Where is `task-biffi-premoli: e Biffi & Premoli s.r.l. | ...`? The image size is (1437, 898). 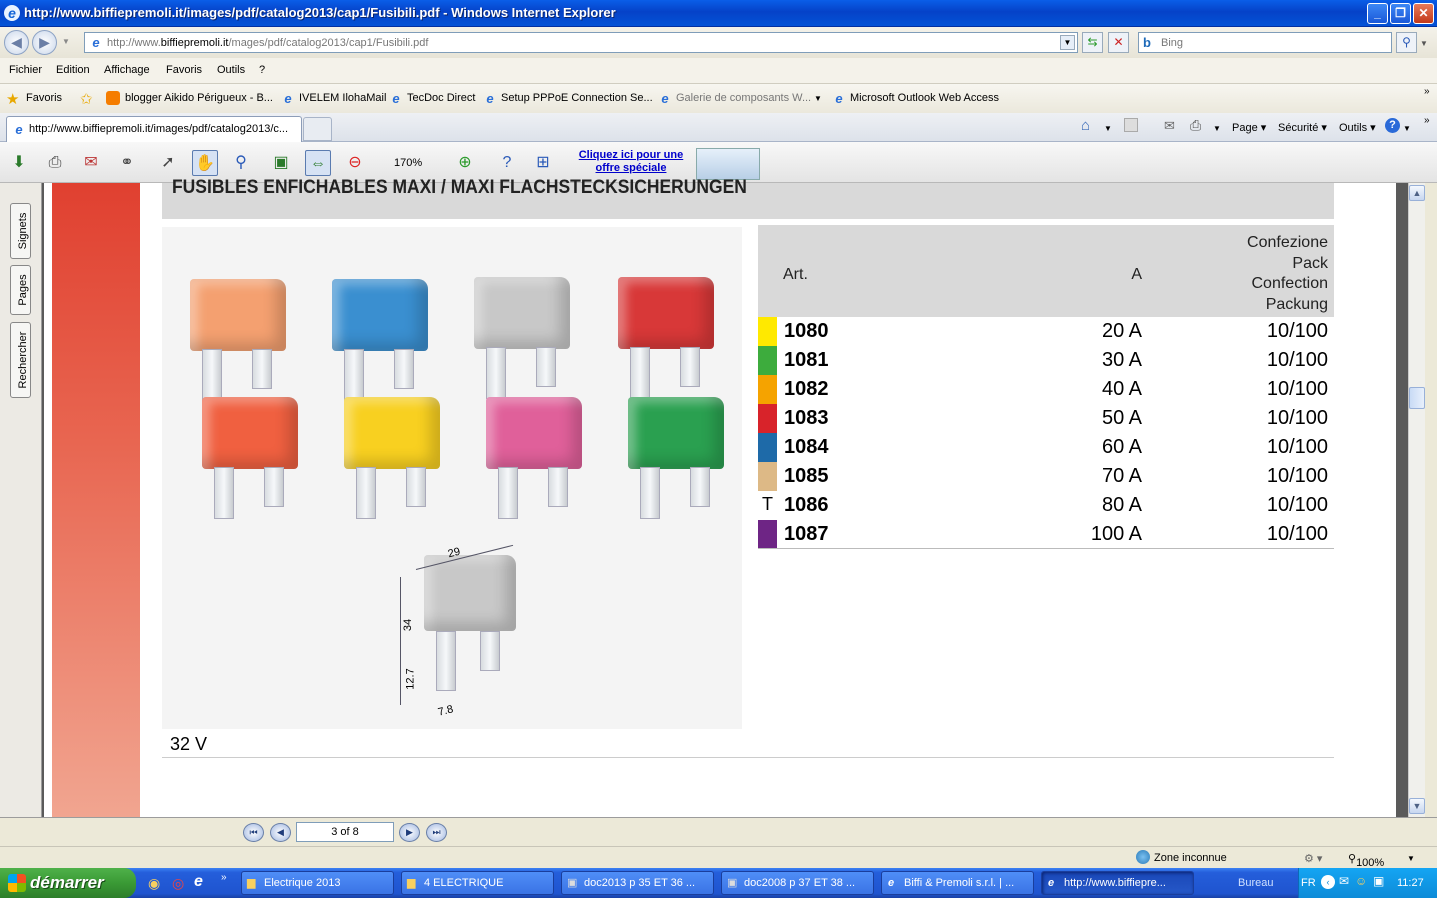
task-biffi-premoli: e Biffi & Premoli s.r.l. | ... is located at coordinates (957, 883).